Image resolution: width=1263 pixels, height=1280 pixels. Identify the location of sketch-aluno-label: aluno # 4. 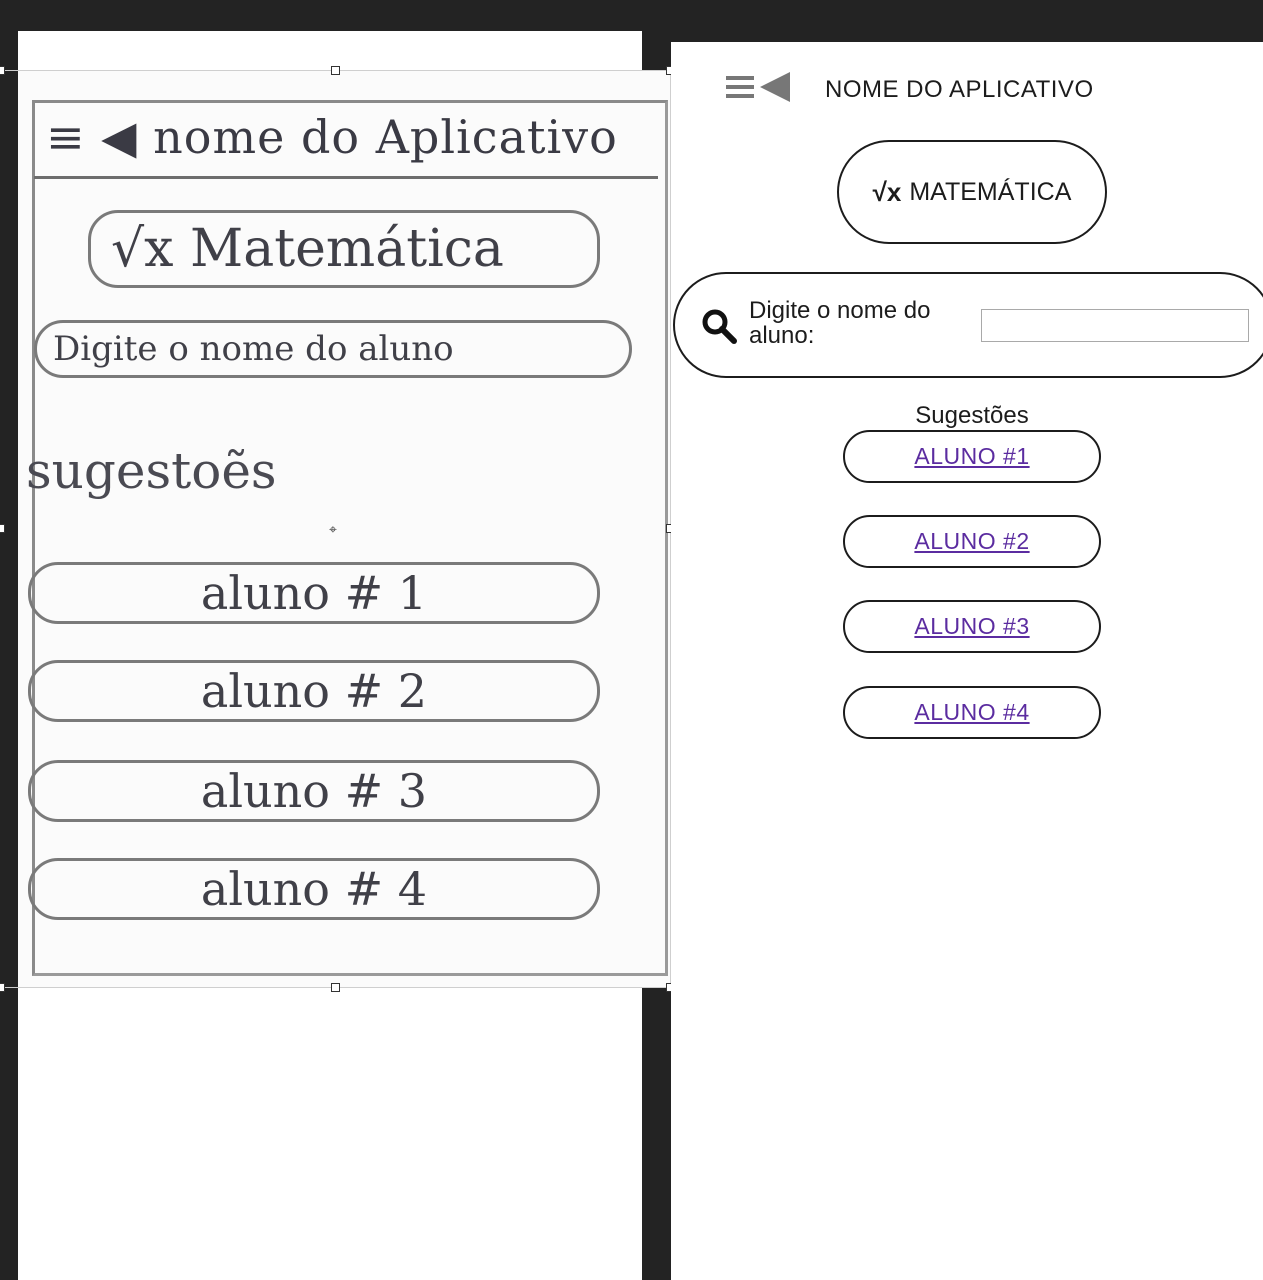
(314, 889).